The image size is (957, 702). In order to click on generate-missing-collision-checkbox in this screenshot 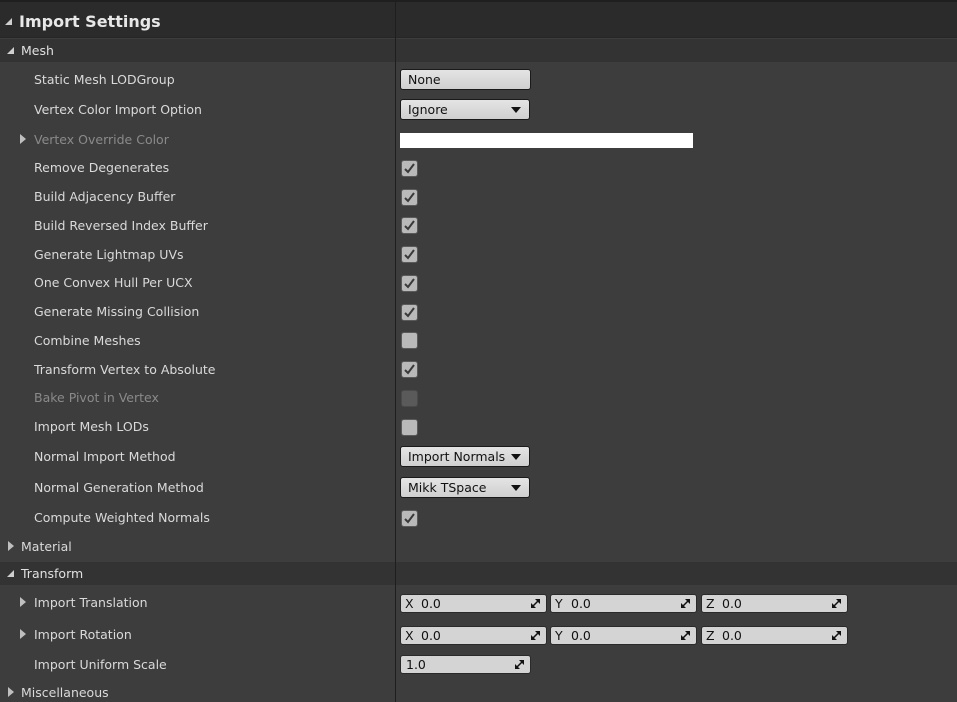, I will do `click(409, 312)`.